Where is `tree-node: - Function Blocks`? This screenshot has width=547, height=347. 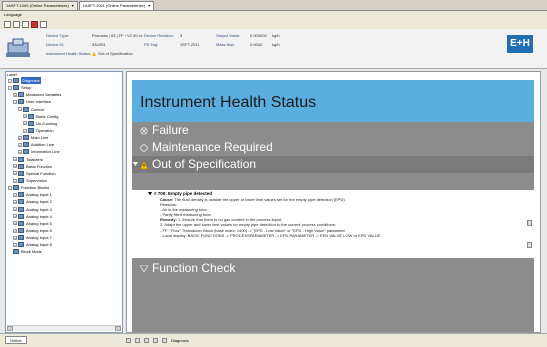 tree-node: - Function Blocks is located at coordinates (64, 187).